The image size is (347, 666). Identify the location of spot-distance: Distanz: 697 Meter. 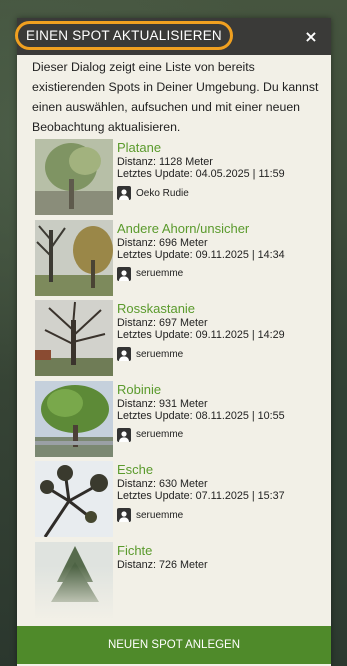
(162, 323).